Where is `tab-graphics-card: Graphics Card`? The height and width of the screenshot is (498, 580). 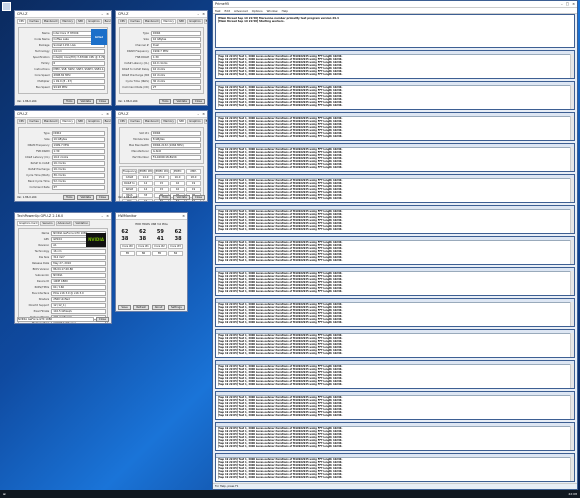
tab-graphics-card: Graphics Card is located at coordinates (28, 223).